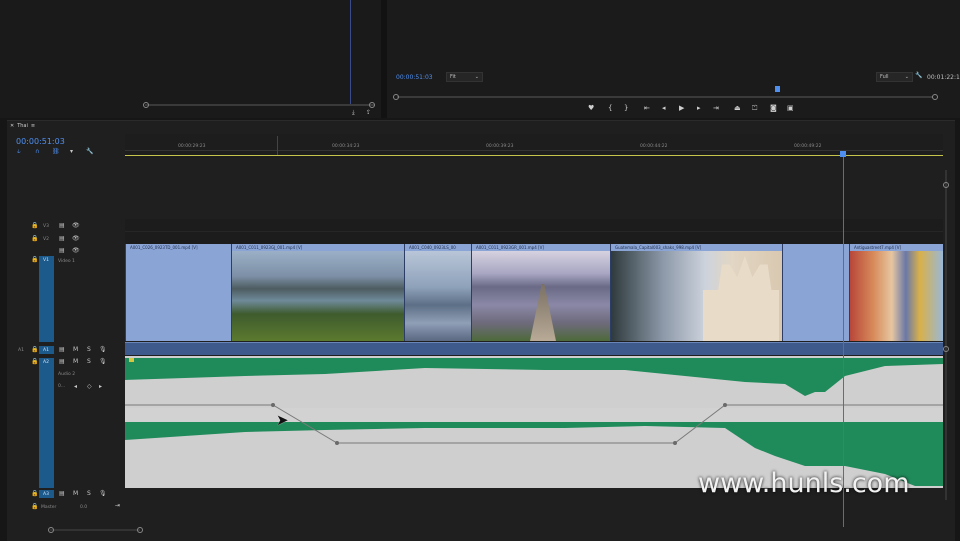  What do you see at coordinates (699, 108) in the screenshot?
I see `step-forward-icon: ▸` at bounding box center [699, 108].